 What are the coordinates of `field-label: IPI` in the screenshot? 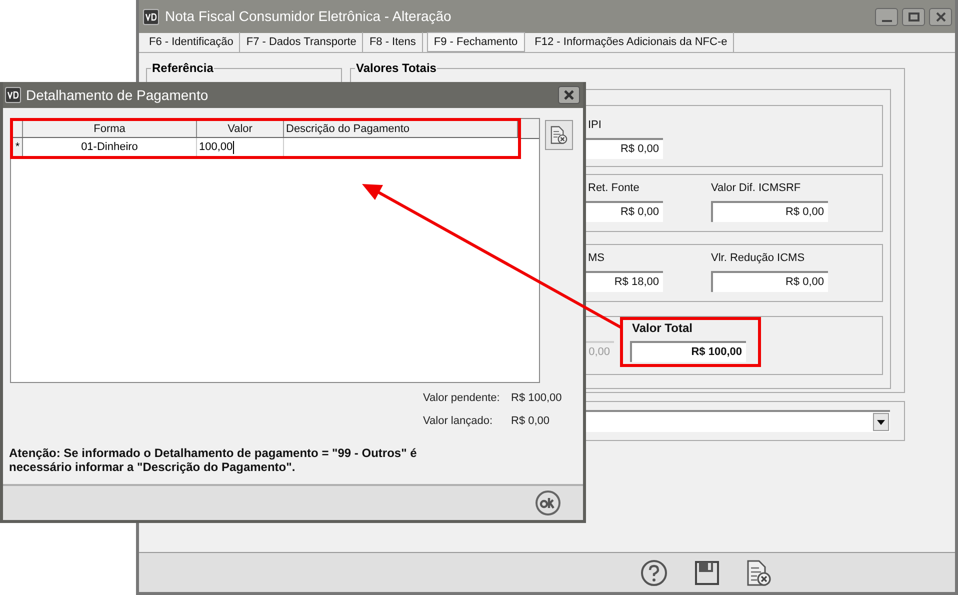 It's located at (595, 125).